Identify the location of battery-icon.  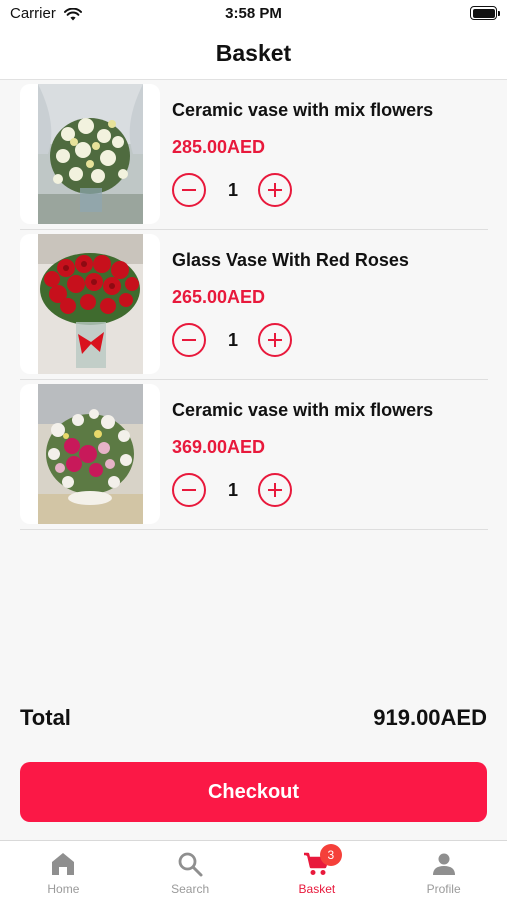
(485, 13).